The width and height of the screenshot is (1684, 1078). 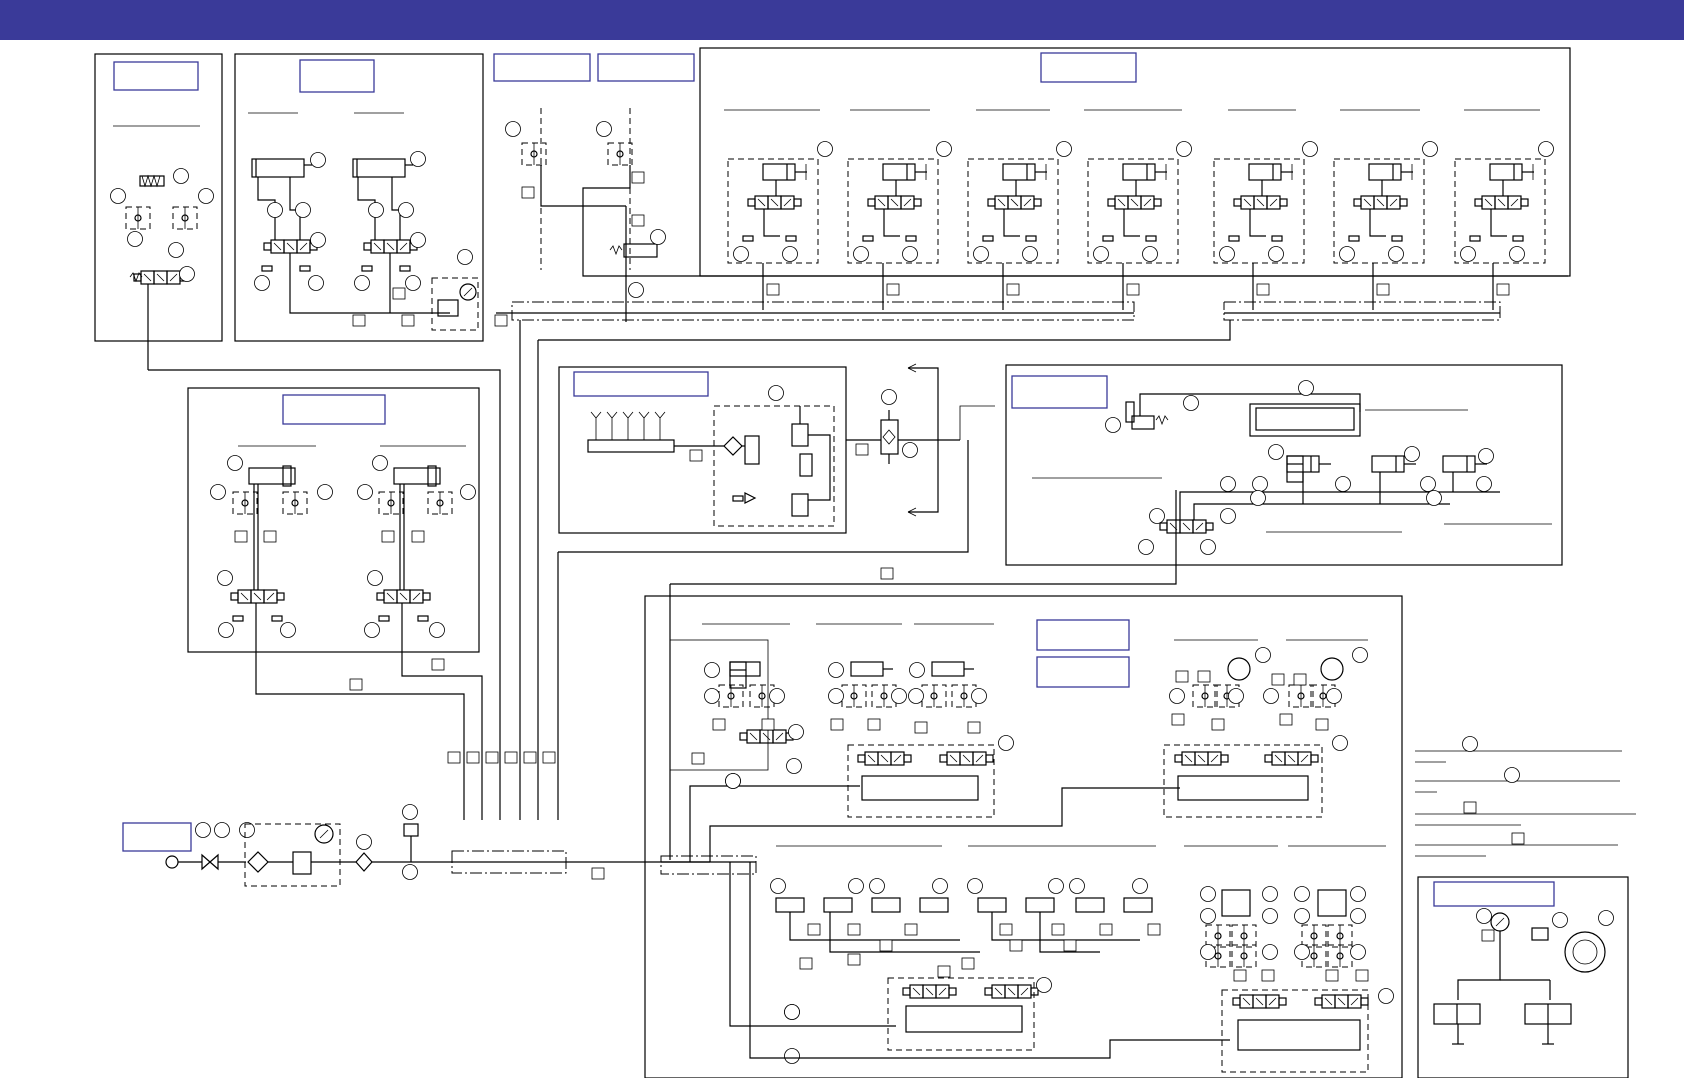 What do you see at coordinates (920, 440) in the screenshot?
I see `vacuum-ejector-icon` at bounding box center [920, 440].